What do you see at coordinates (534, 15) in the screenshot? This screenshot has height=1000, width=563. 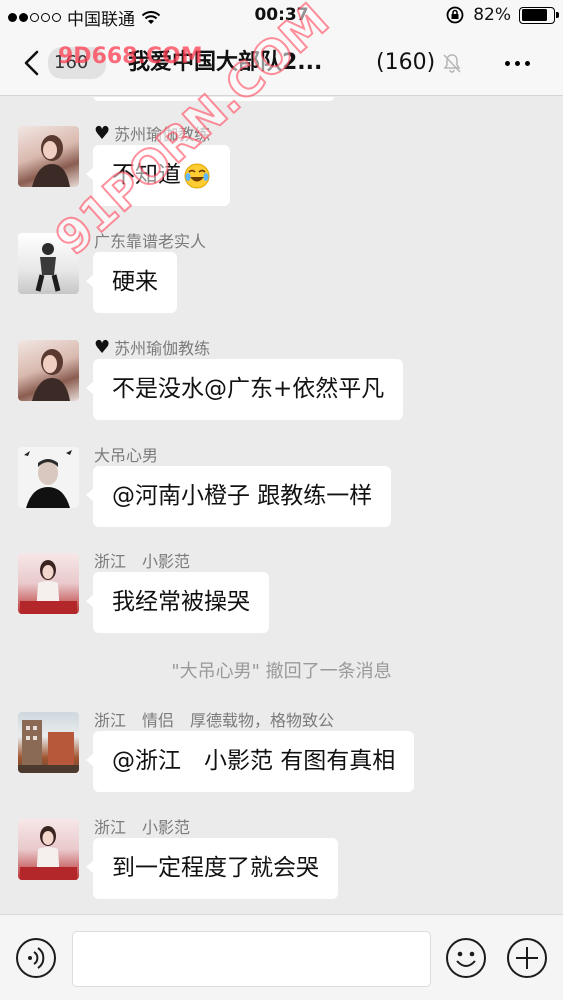 I see `battery-fill` at bounding box center [534, 15].